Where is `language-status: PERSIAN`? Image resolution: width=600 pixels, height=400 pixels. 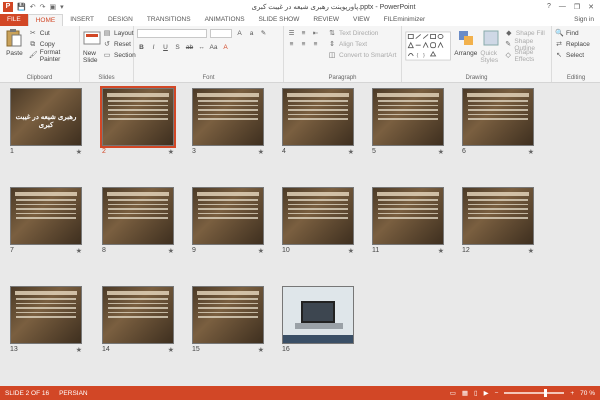 language-status: PERSIAN is located at coordinates (73, 393).